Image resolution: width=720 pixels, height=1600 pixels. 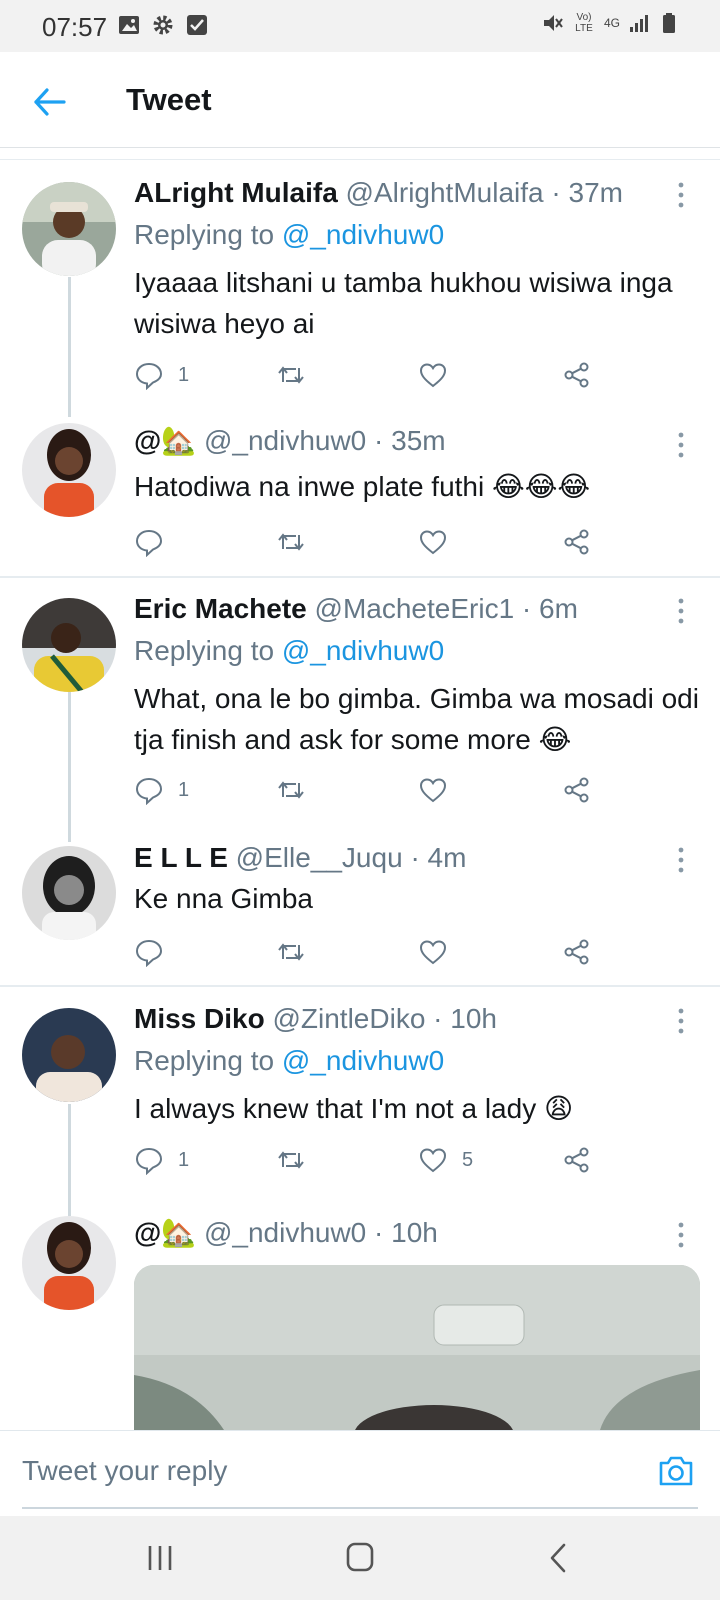 I want to click on volte-icon: Vo) LTE, so click(x=584, y=23).